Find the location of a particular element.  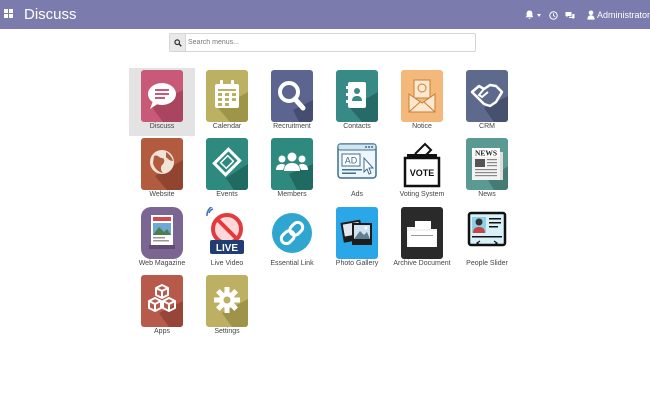

app-tile-essential-link: Essential Link is located at coordinates (292, 239).